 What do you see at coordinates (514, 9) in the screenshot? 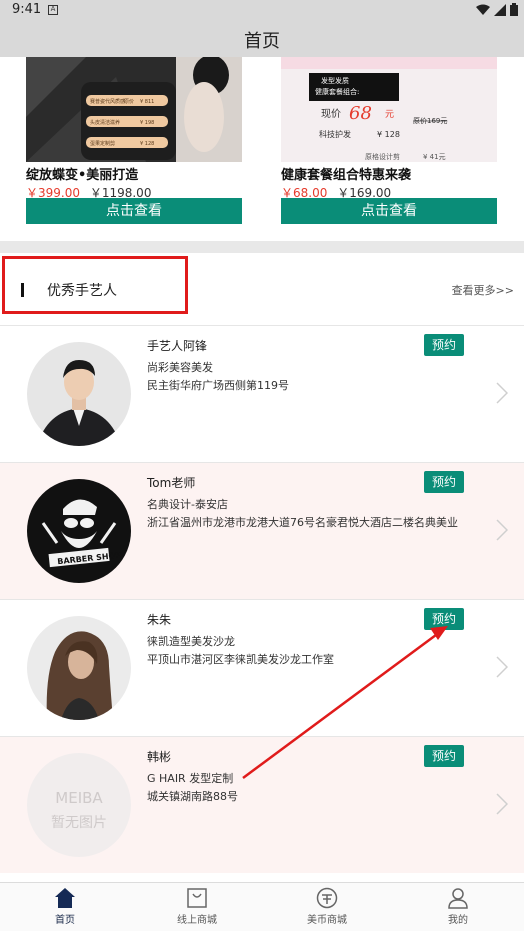
I see `battery-icon` at bounding box center [514, 9].